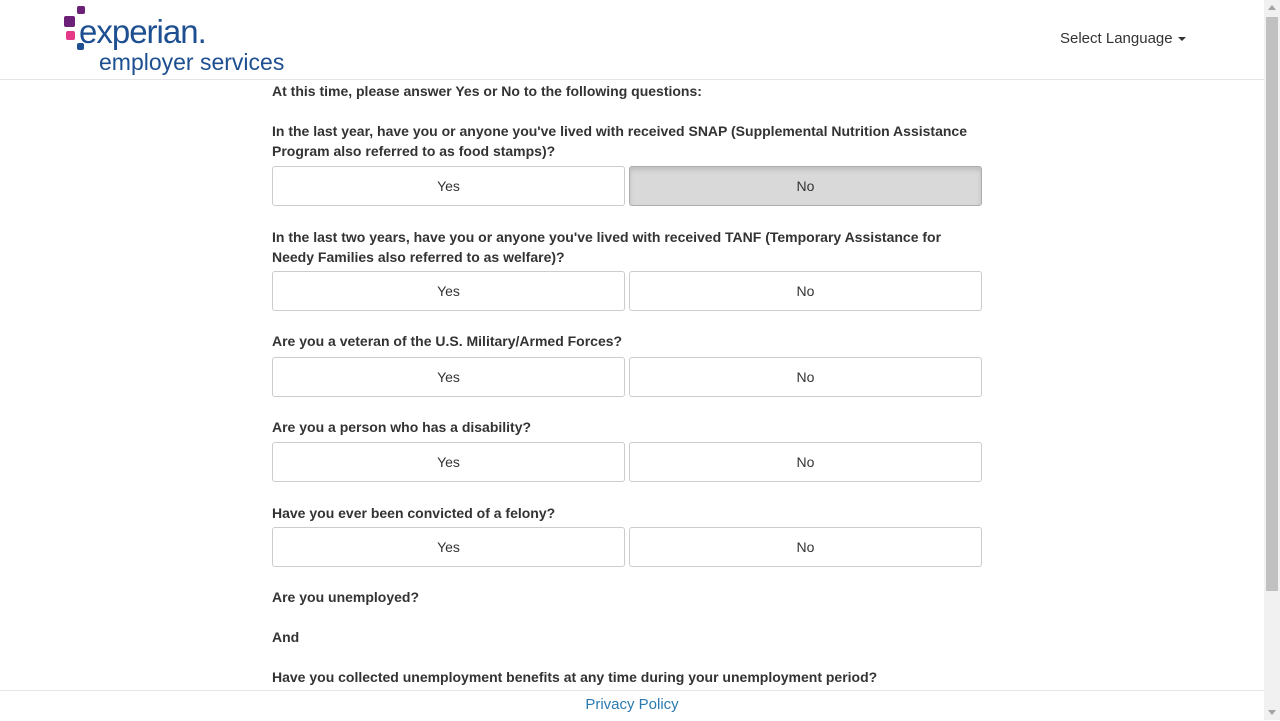  I want to click on answer-row-snap: Yes No, so click(628, 186).